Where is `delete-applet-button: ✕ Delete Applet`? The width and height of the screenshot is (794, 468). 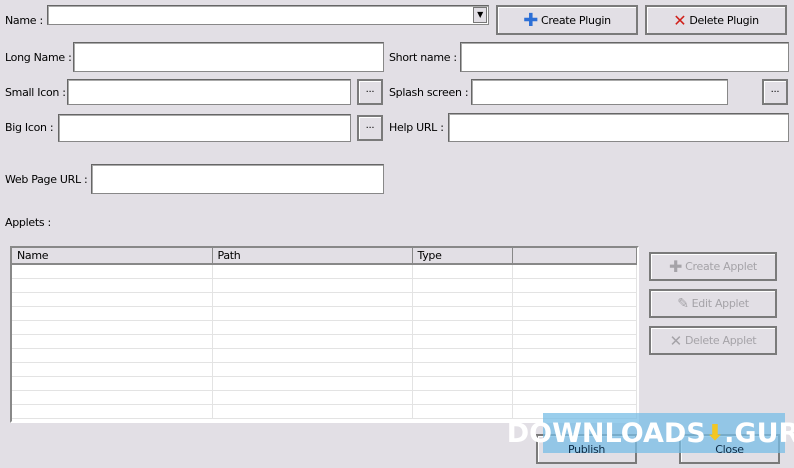
delete-applet-button: ✕ Delete Applet is located at coordinates (713, 340).